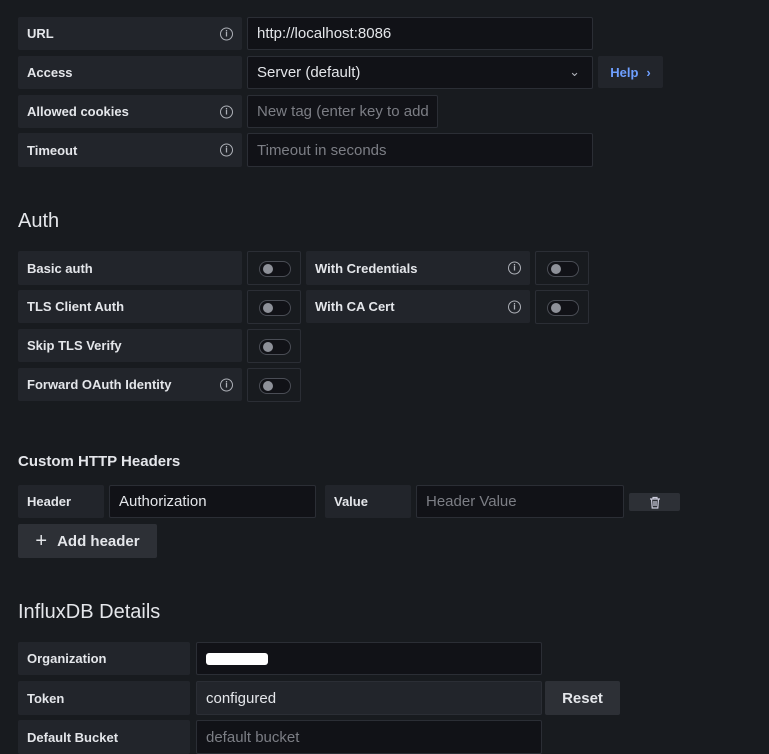 This screenshot has width=769, height=754. I want to click on basic-auth-text: Basic auth, so click(60, 268).